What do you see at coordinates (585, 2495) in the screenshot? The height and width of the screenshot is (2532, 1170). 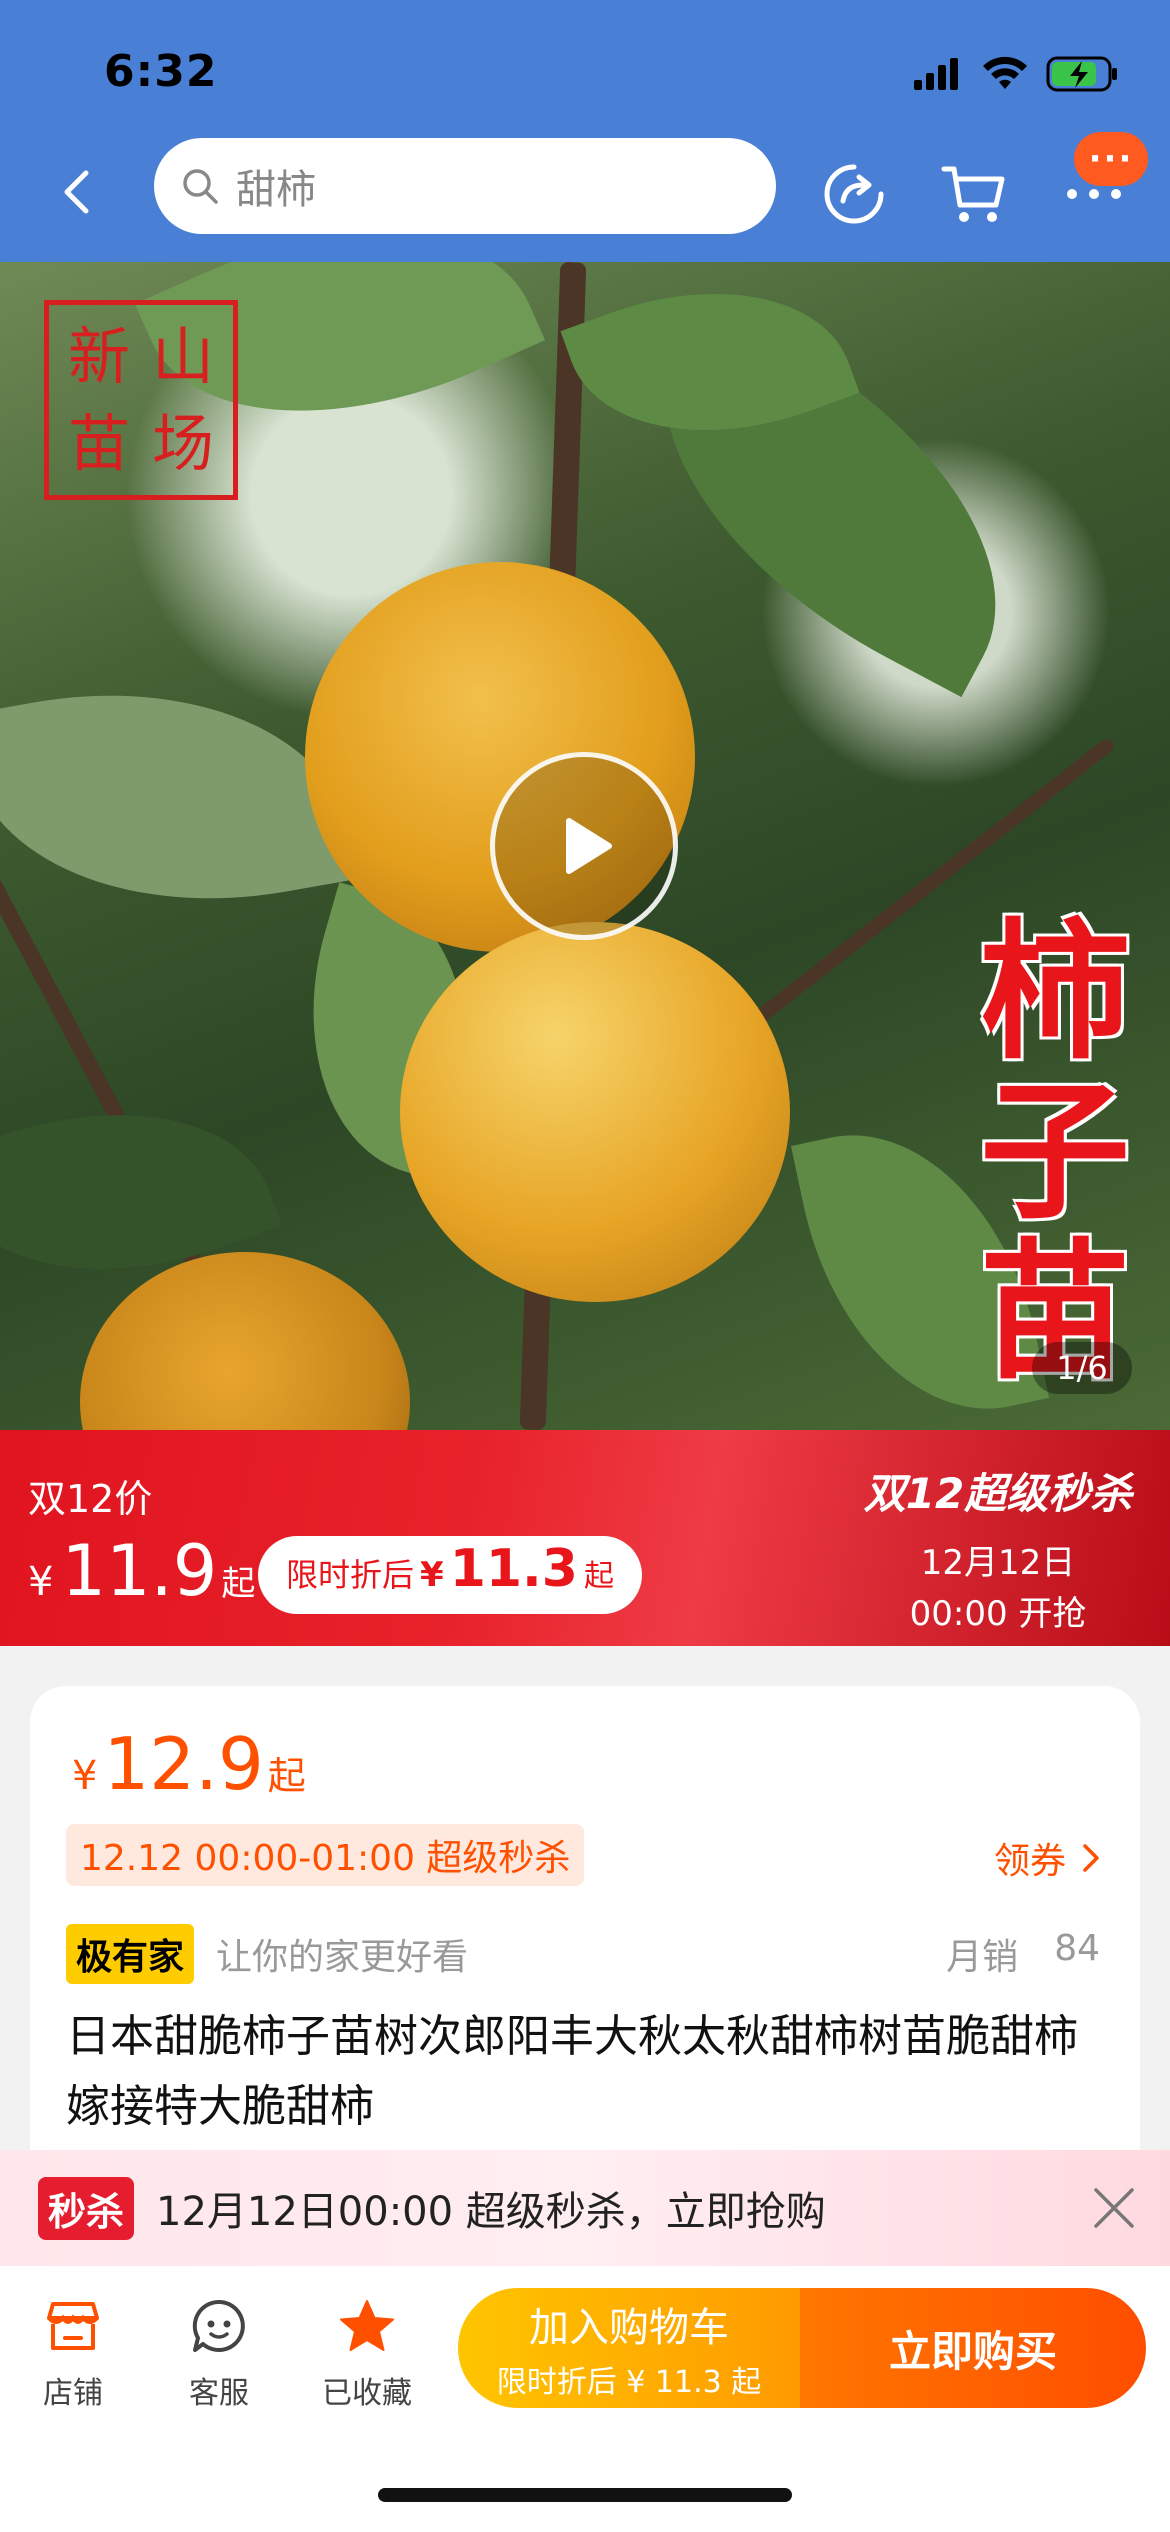 I see `home-indicator` at bounding box center [585, 2495].